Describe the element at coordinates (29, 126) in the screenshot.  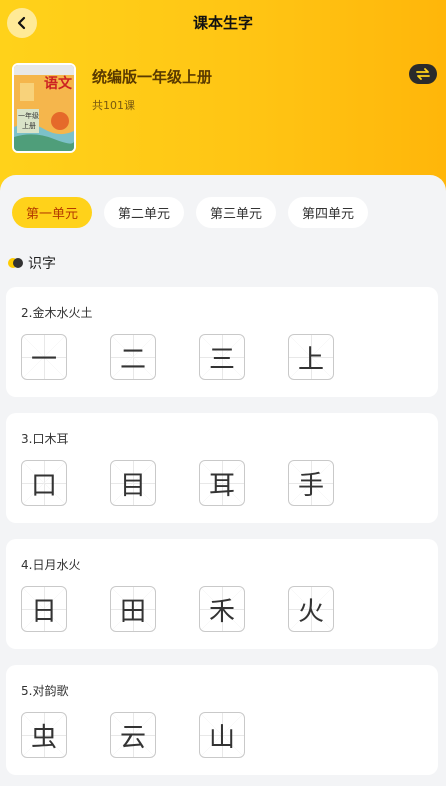
I see `cover-volume: 上册` at that location.